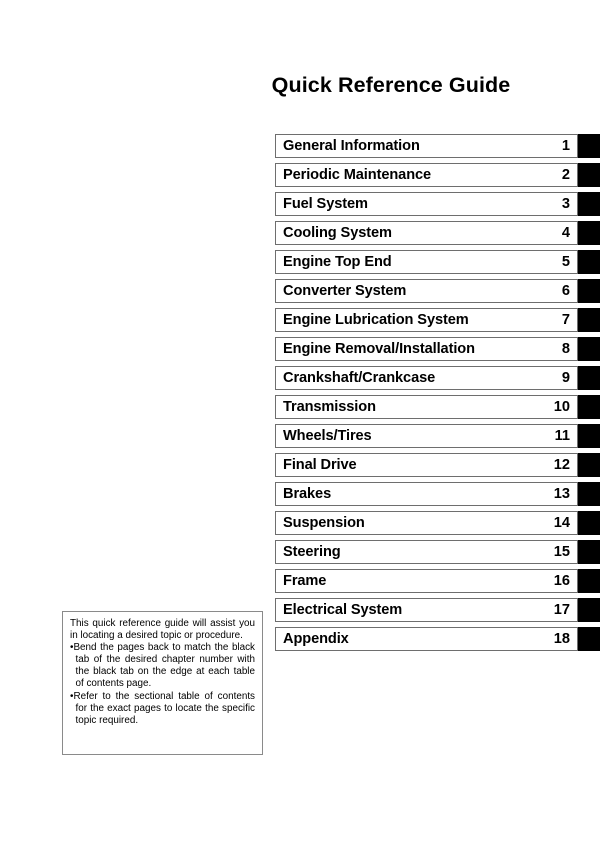 The width and height of the screenshot is (600, 846). I want to click on chapter-row: Appendix 18, so click(437, 639).